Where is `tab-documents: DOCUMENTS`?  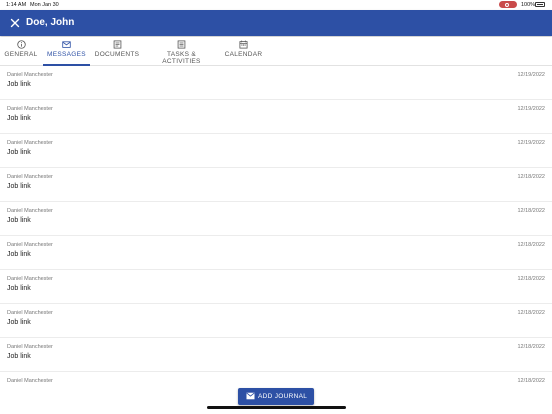 tab-documents: DOCUMENTS is located at coordinates (117, 51).